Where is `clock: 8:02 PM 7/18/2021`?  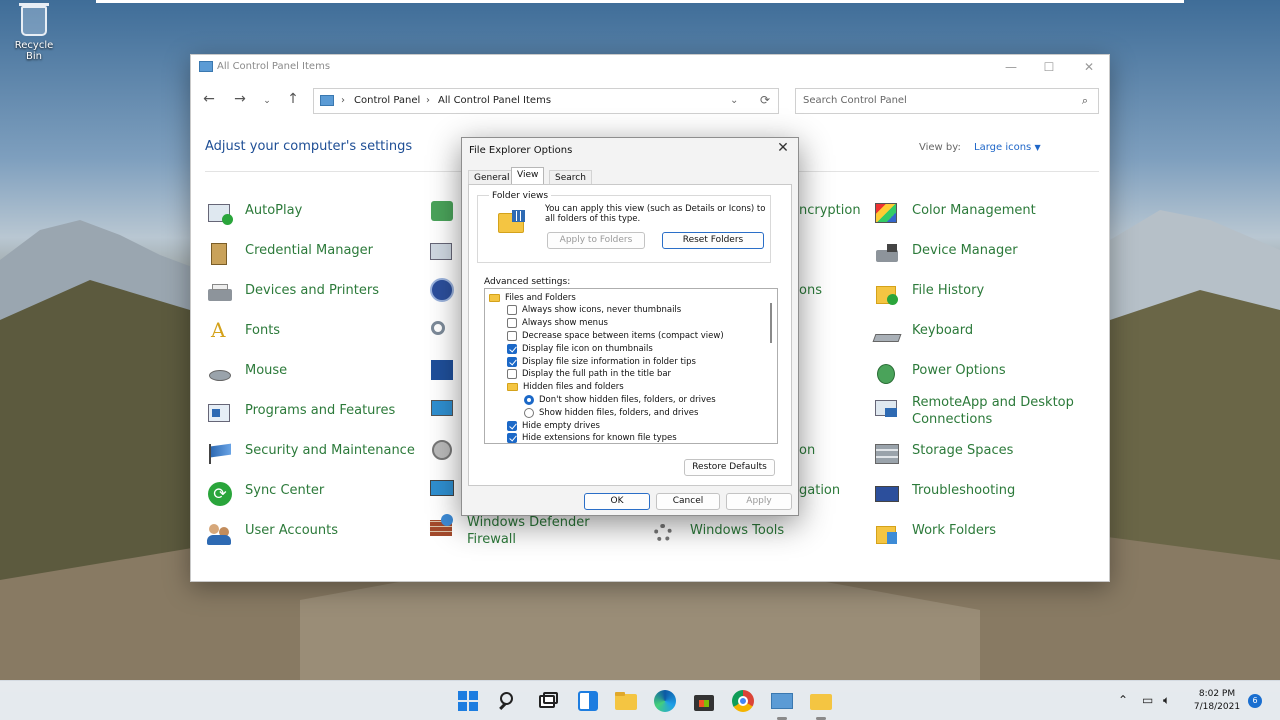
clock: 8:02 PM 7/18/2021 is located at coordinates (1217, 701).